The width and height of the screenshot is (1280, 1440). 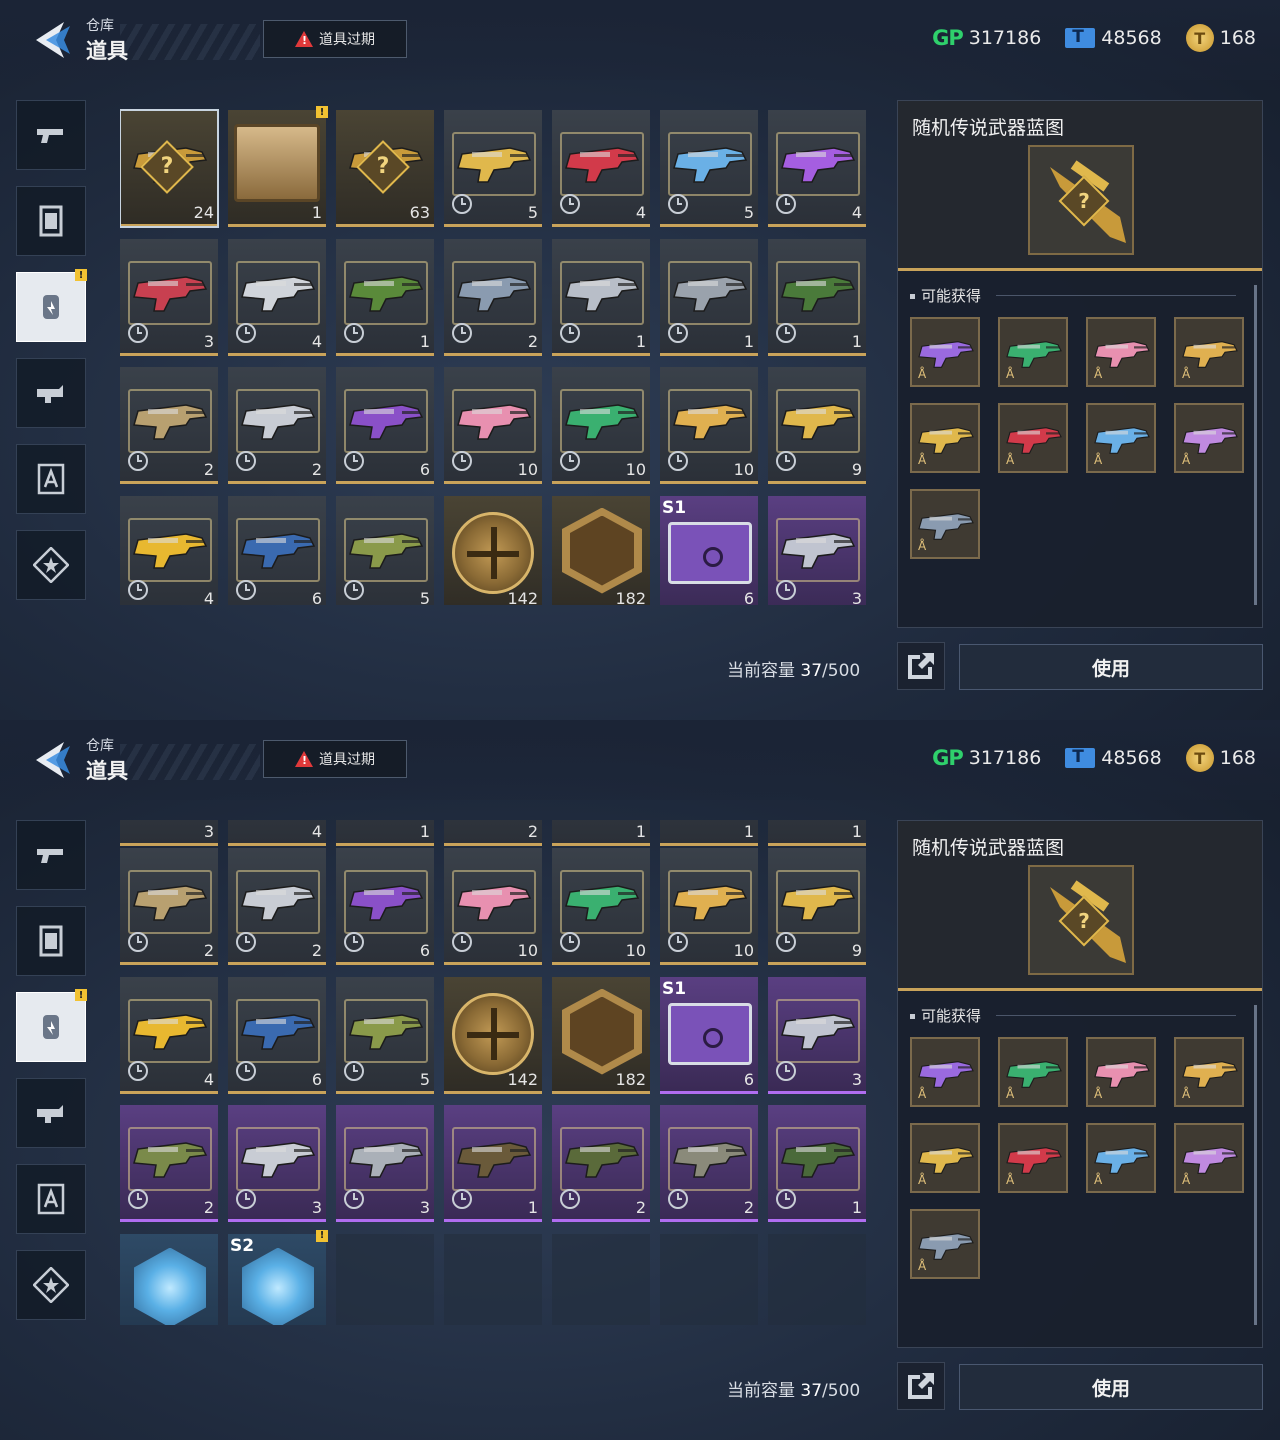 I want to click on timer-icon, so click(x=570, y=461).